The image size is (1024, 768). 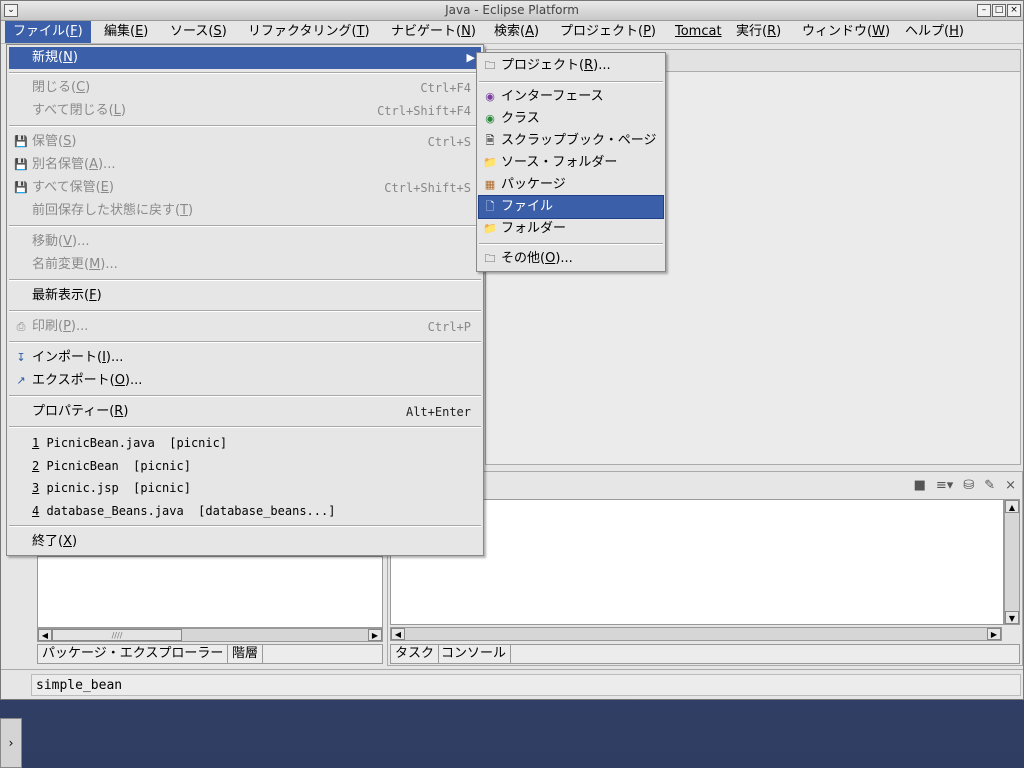 What do you see at coordinates (698, 32) in the screenshot?
I see `menu-tomcat: Tomcat` at bounding box center [698, 32].